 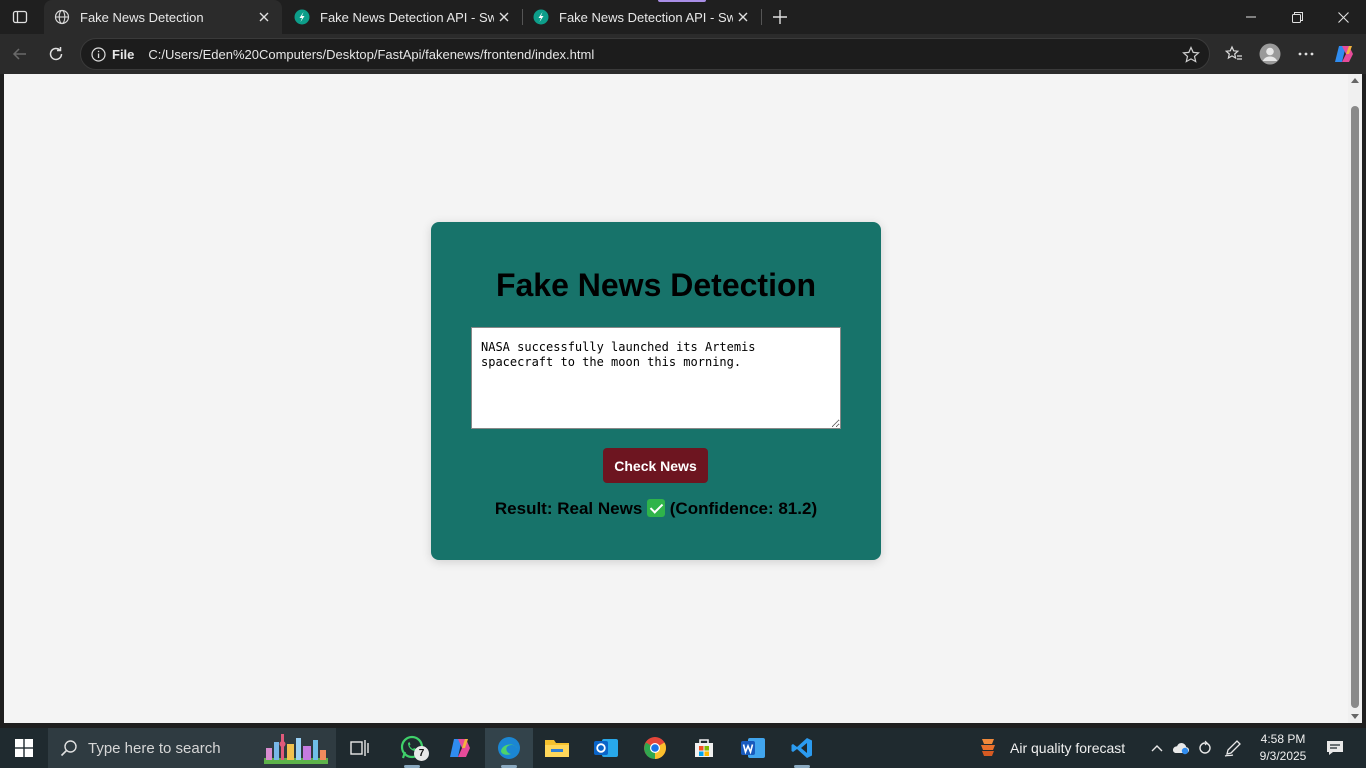 I want to click on notification-icon, so click(x=1335, y=748).